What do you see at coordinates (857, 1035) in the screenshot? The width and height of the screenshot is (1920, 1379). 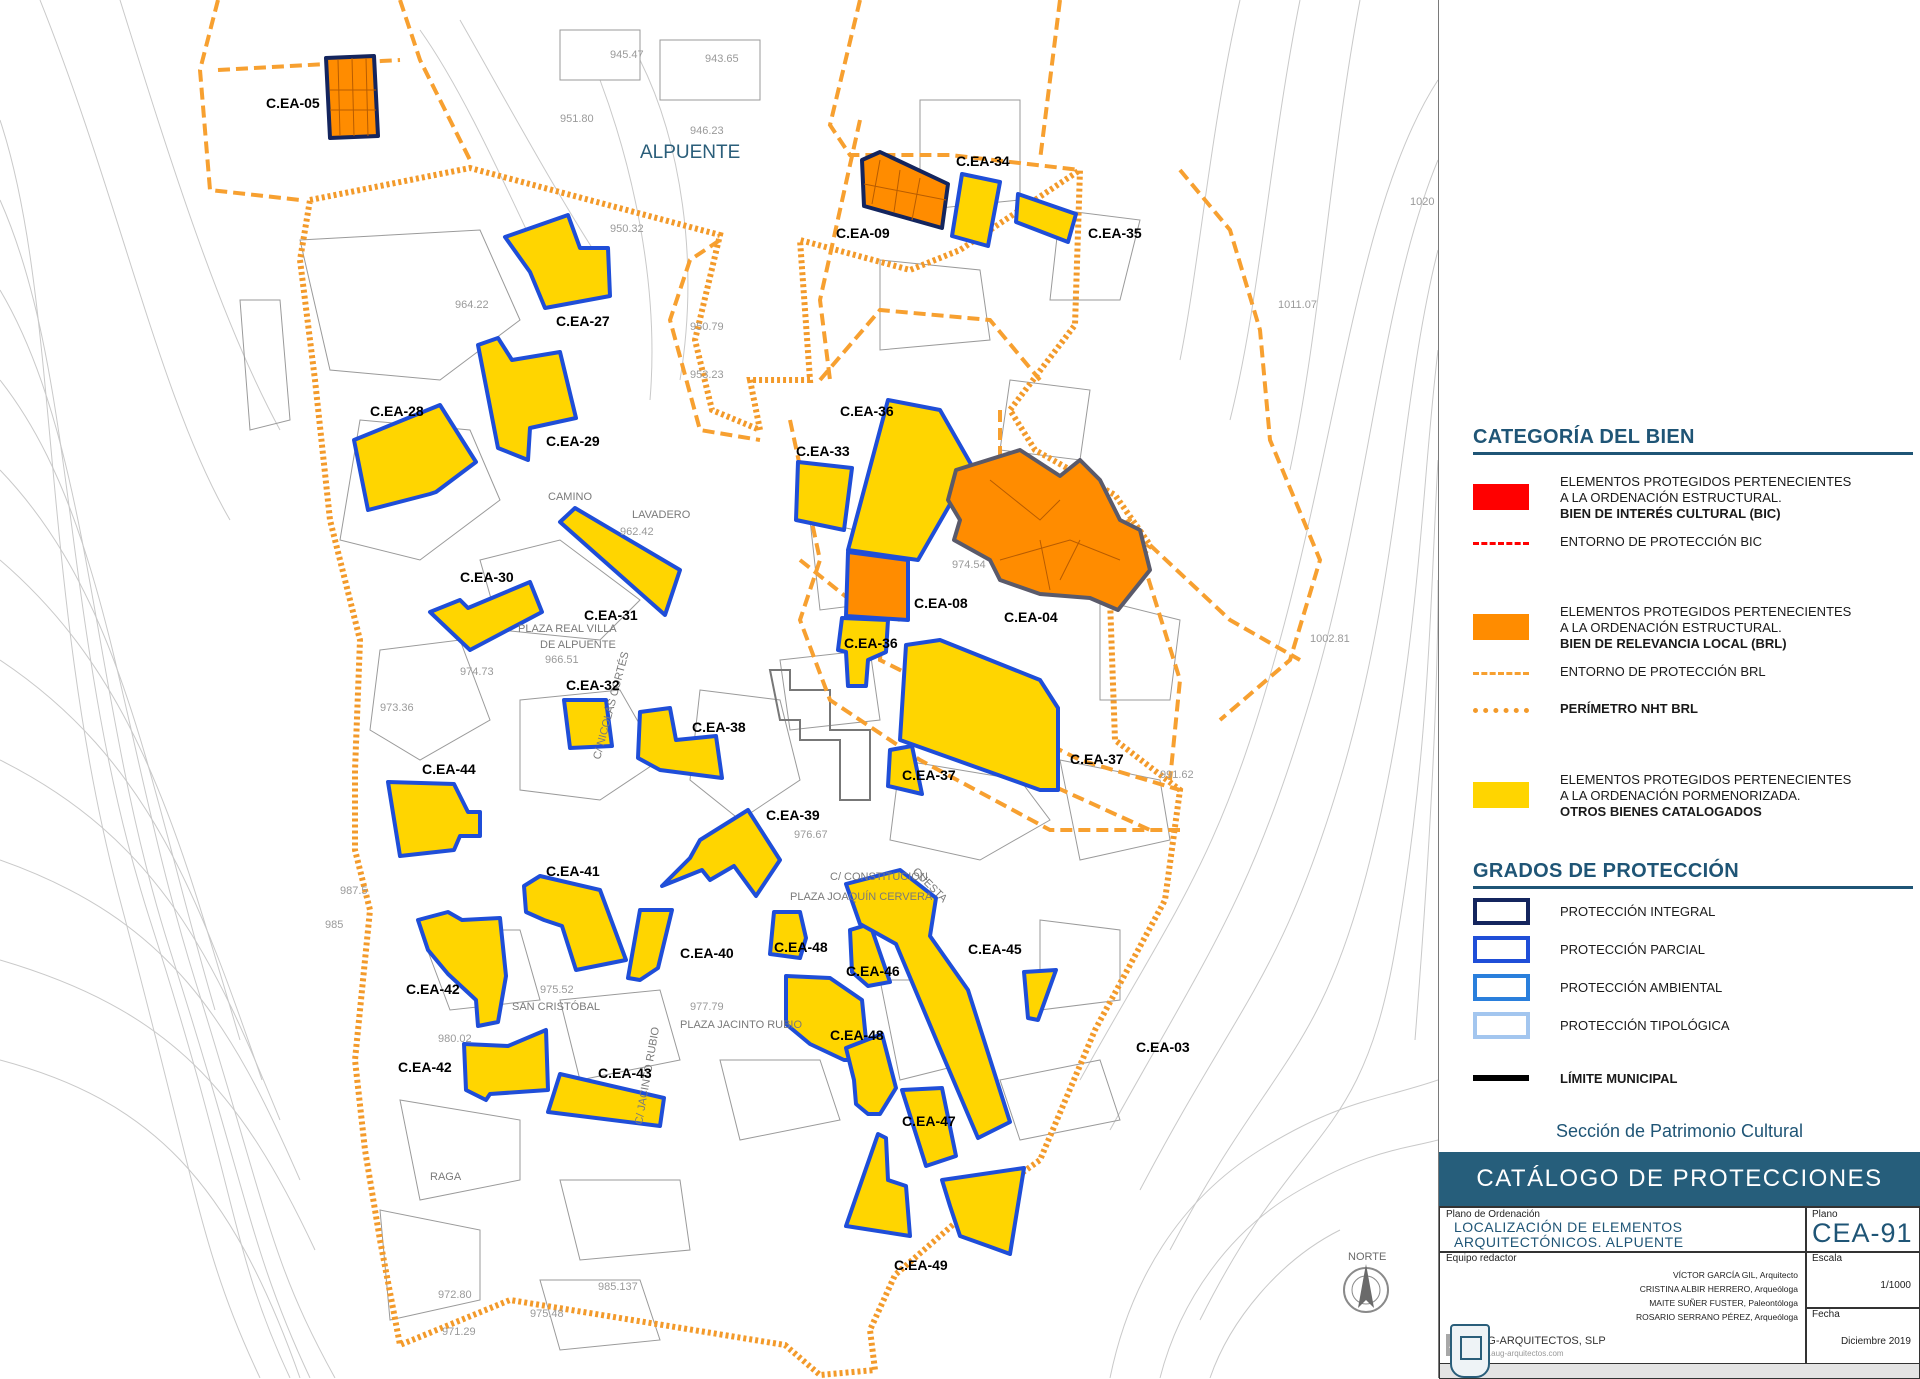 I see `svg-text: C.EA-48` at bounding box center [857, 1035].